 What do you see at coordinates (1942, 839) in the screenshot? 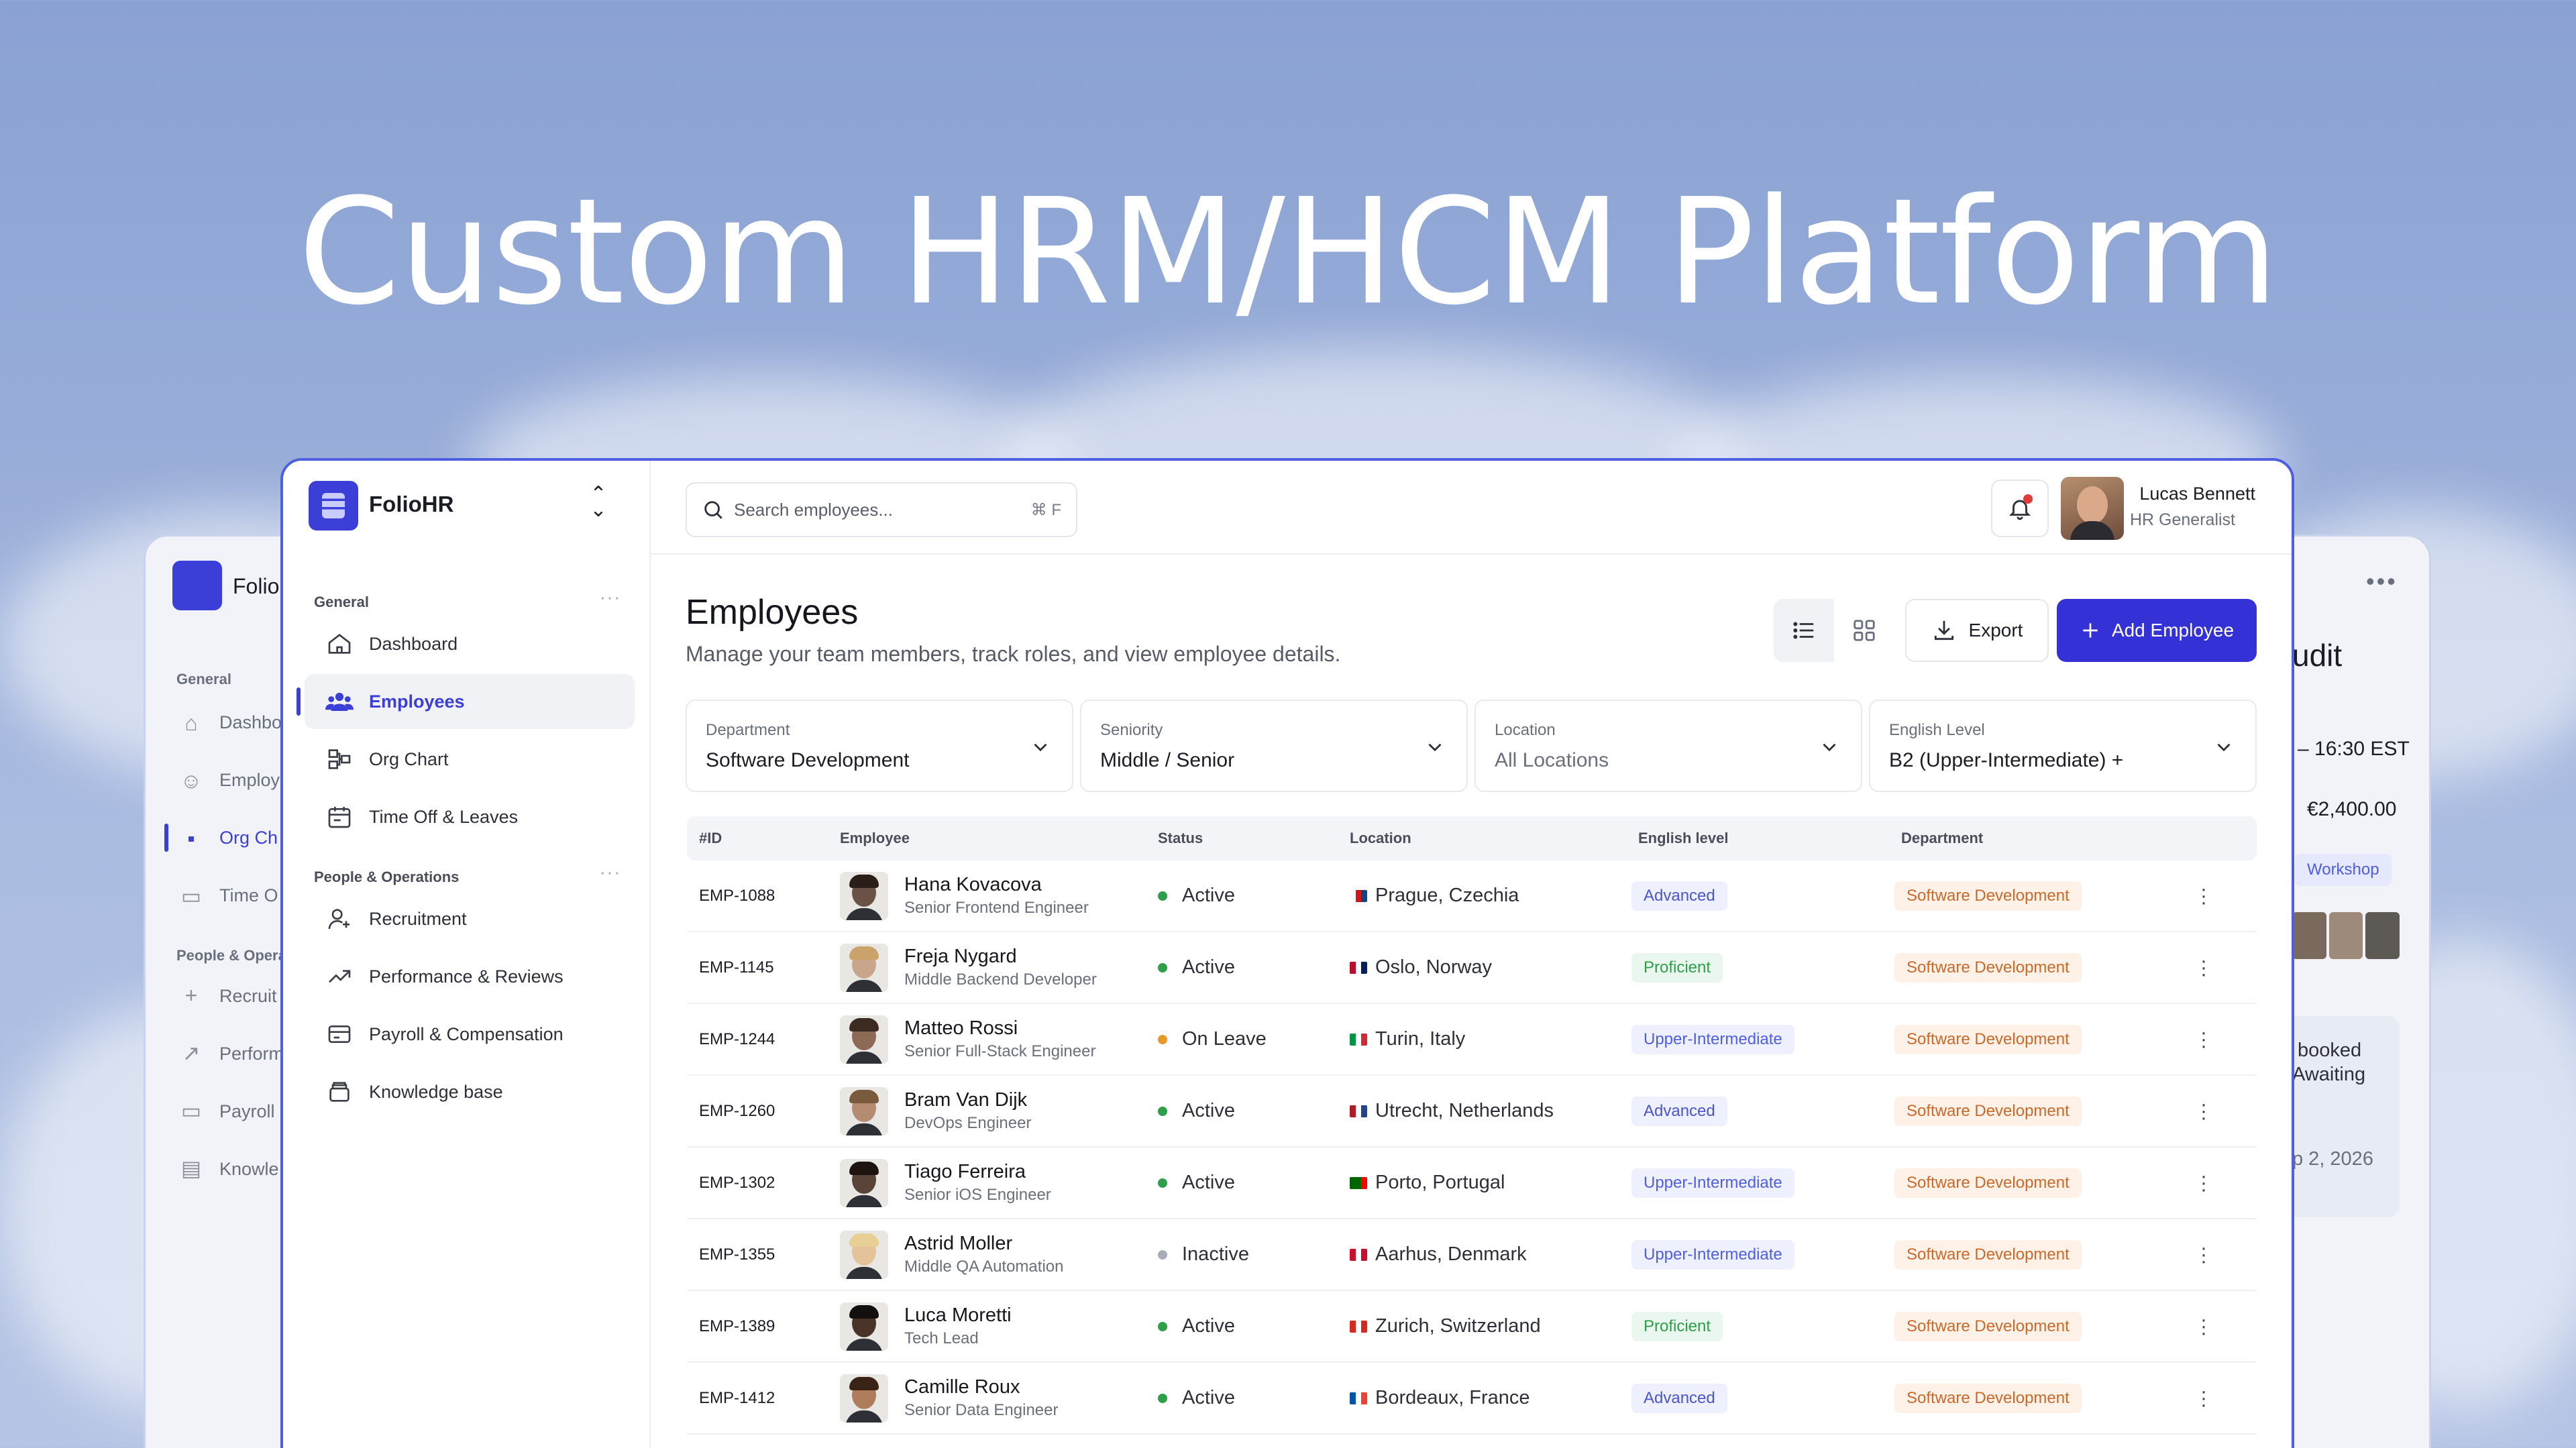
I see `column-header: Department` at bounding box center [1942, 839].